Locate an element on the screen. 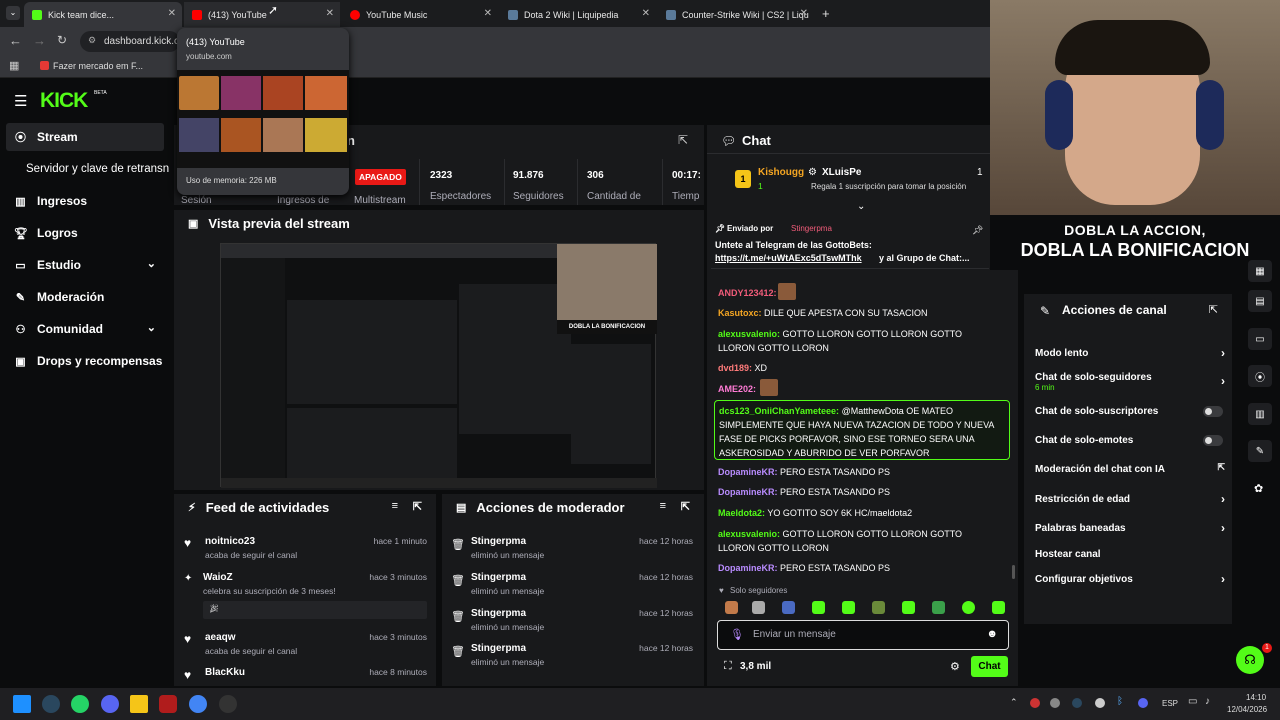 The width and height of the screenshot is (1280, 720). sidebar-item-drops: ▣ Drops y recompensas is located at coordinates (85, 361).